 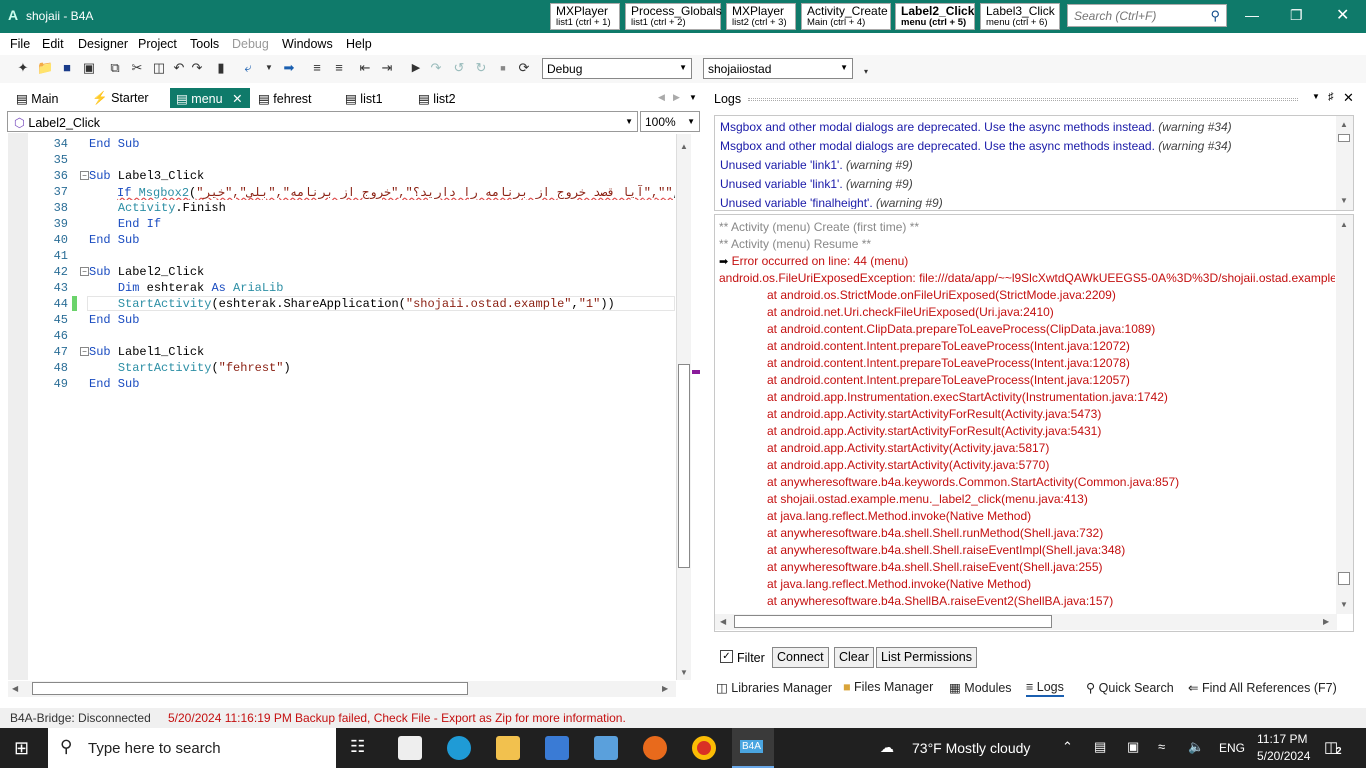 I want to click on connect-button: Connect, so click(x=800, y=657).